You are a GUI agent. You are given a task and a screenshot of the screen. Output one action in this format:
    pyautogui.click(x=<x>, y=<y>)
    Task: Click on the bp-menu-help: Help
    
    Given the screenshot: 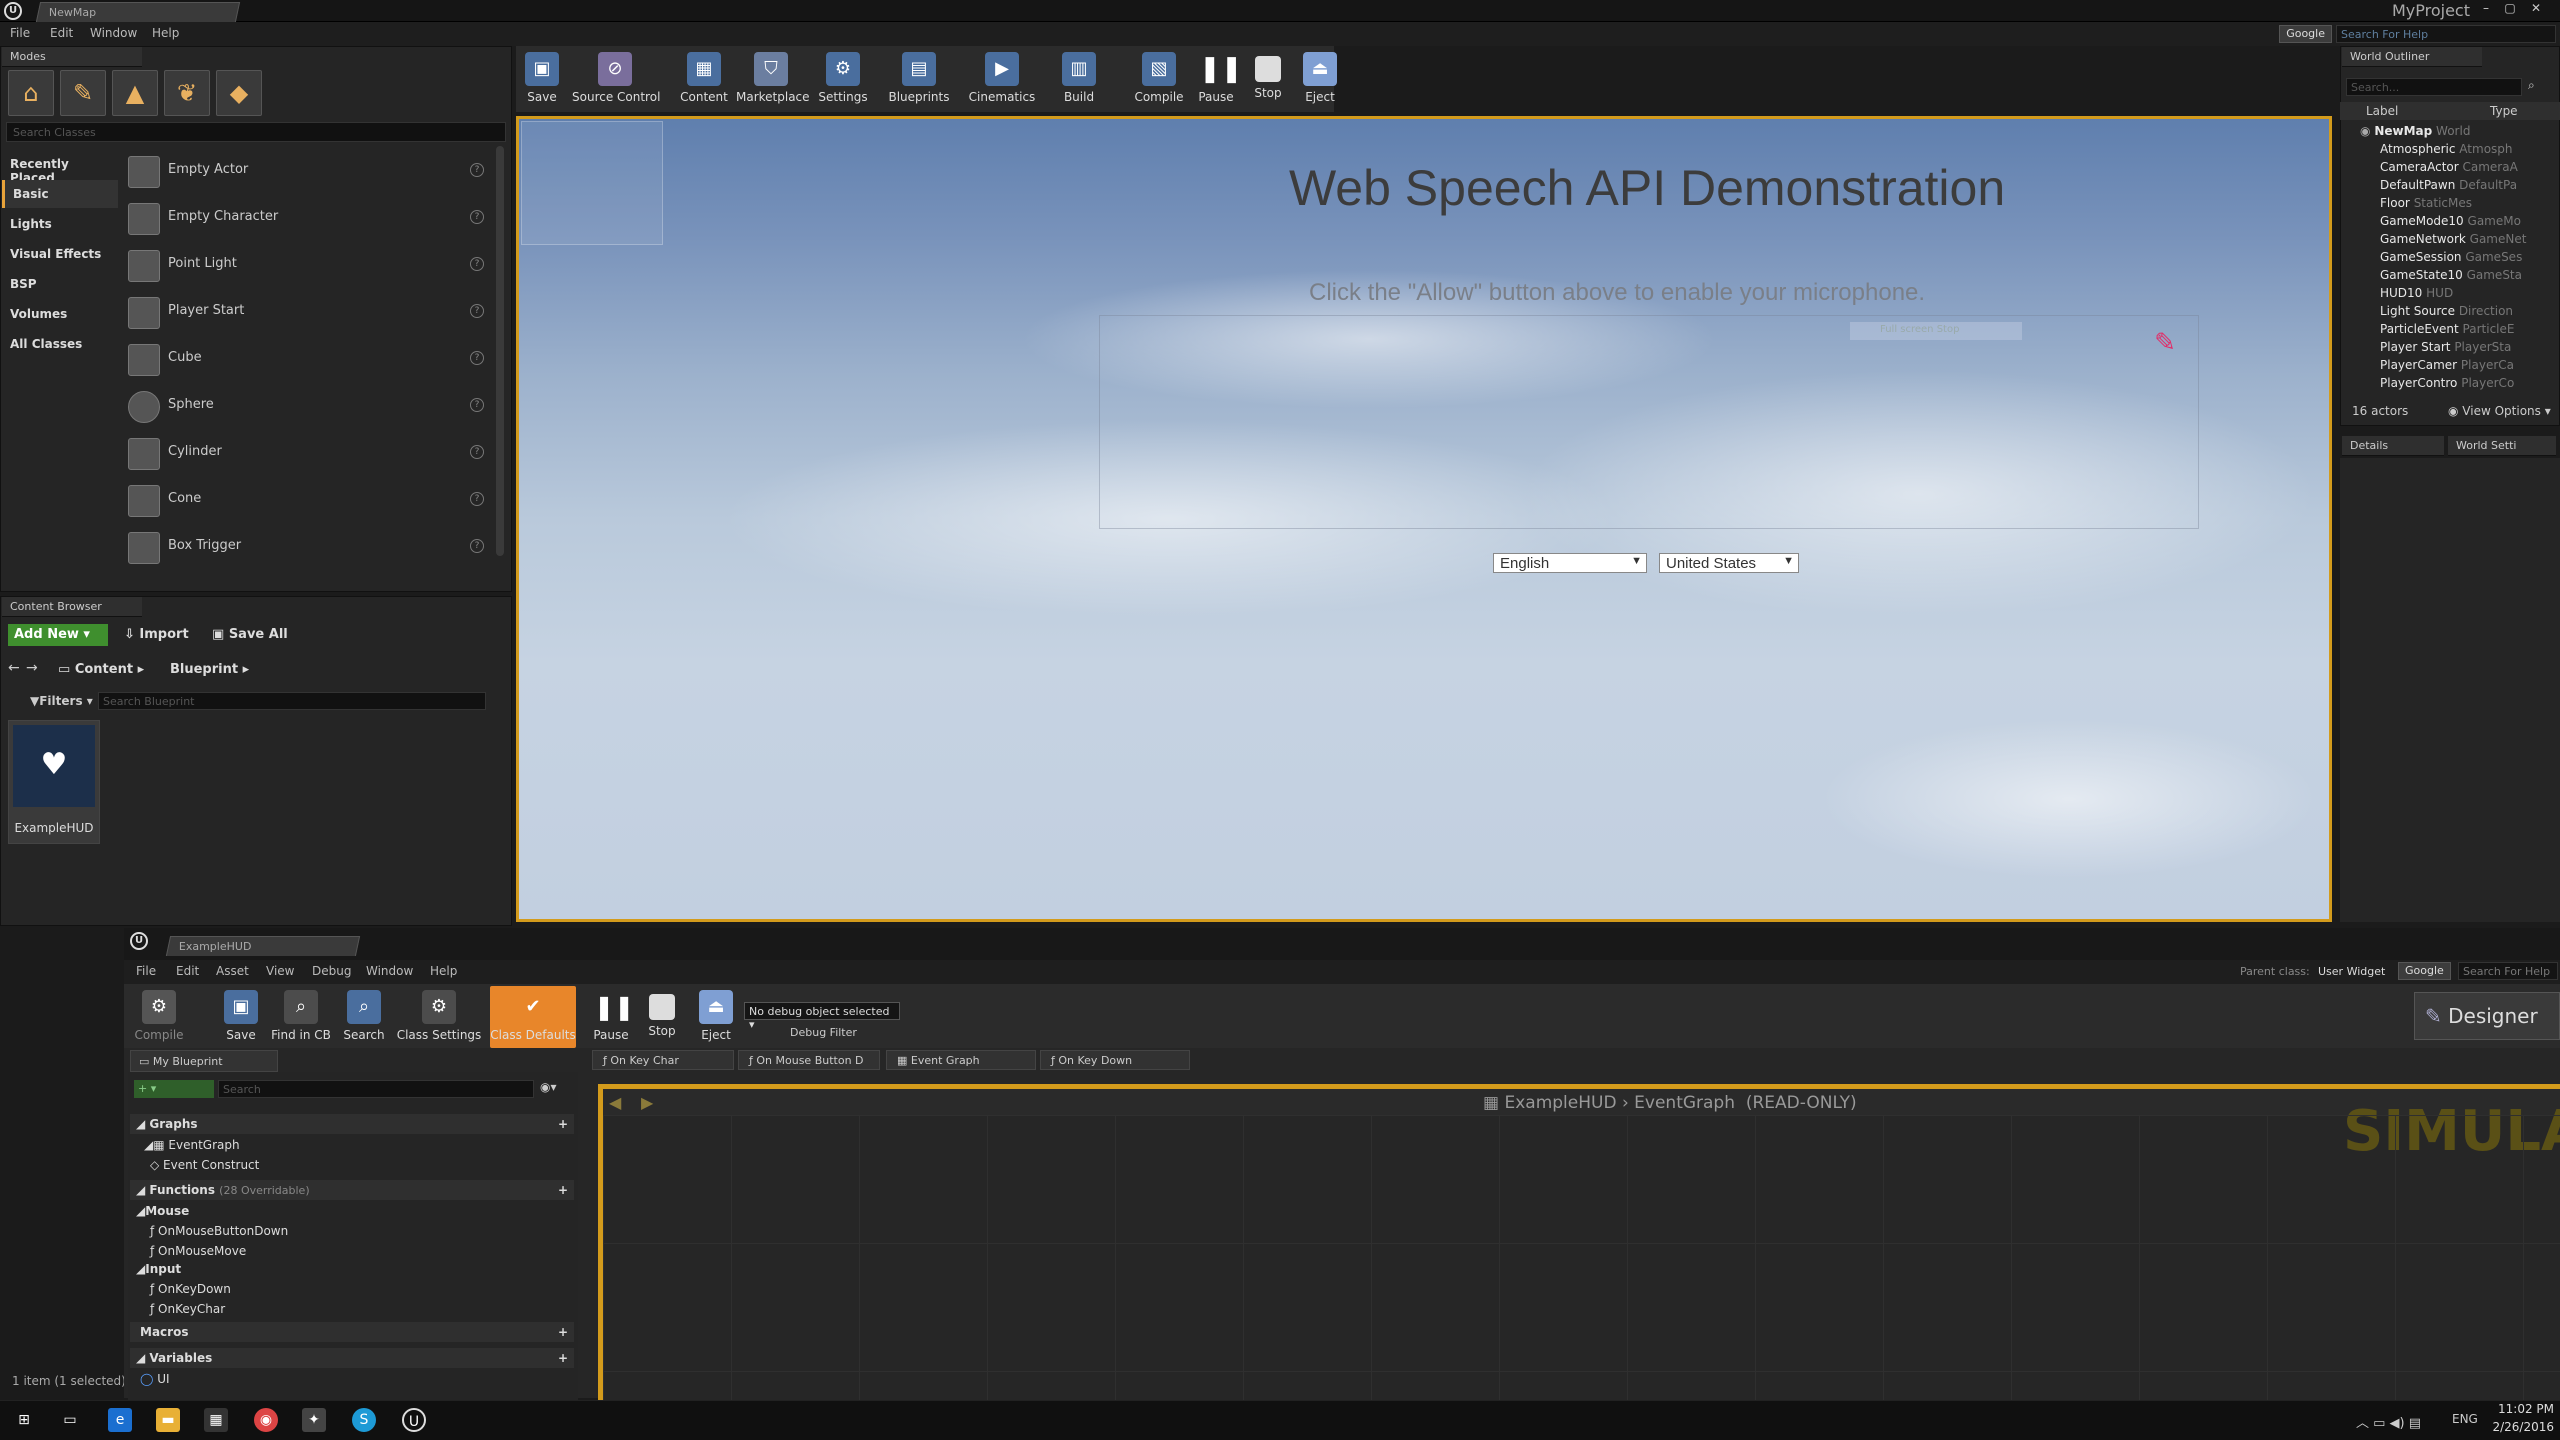 What is the action you would take?
    pyautogui.click(x=443, y=971)
    